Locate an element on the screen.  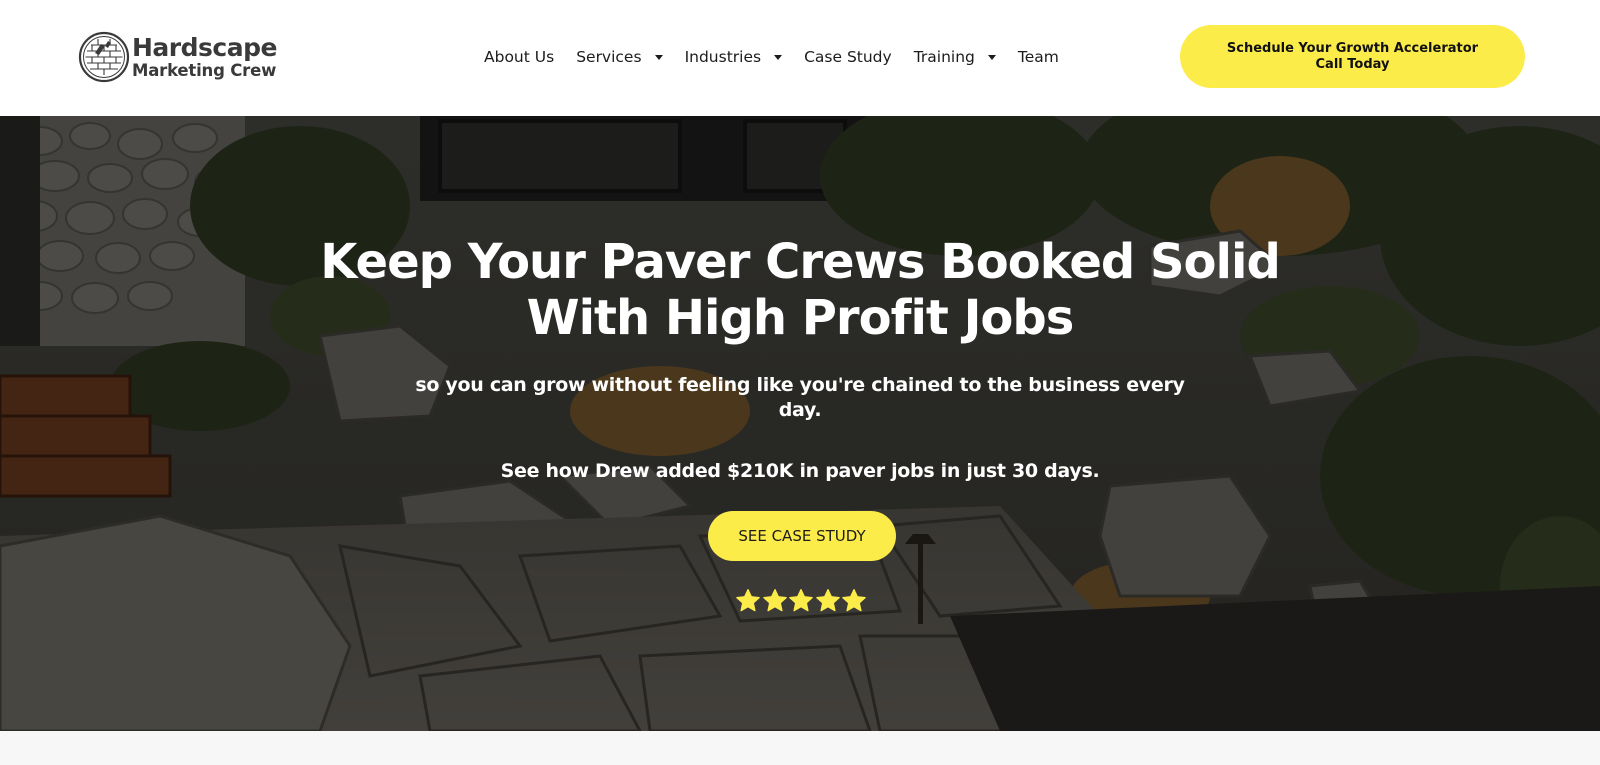
nav-item-training: Training is located at coordinates (955, 57).